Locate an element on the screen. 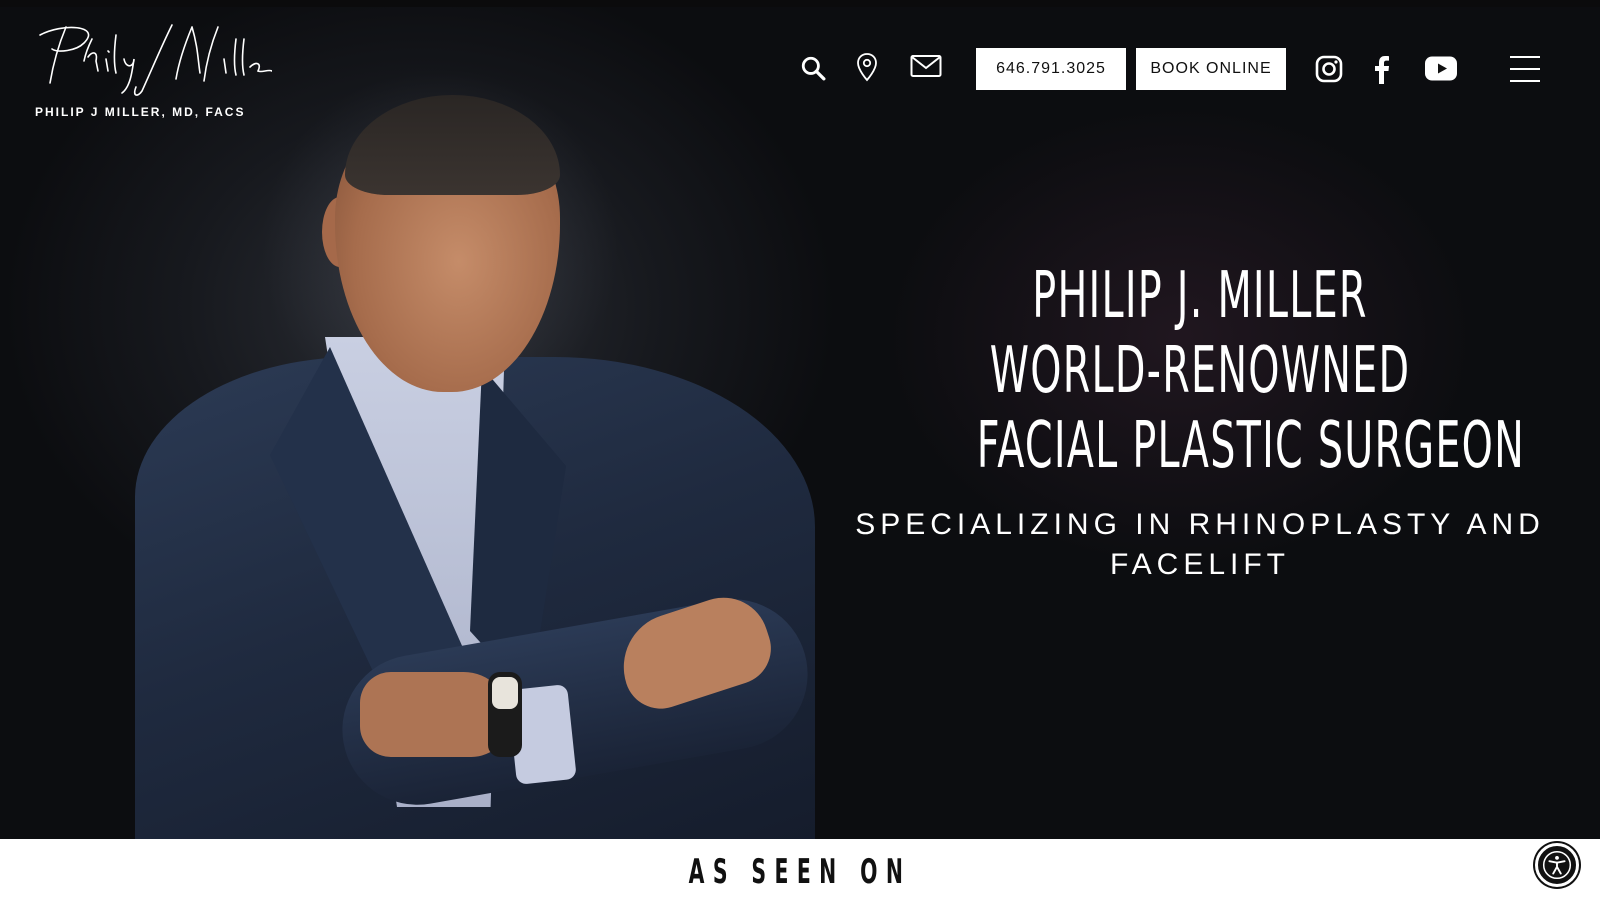 The width and height of the screenshot is (1600, 900). headline-line: FACIAL PLASTIC SURGEON is located at coordinates (1251, 446).